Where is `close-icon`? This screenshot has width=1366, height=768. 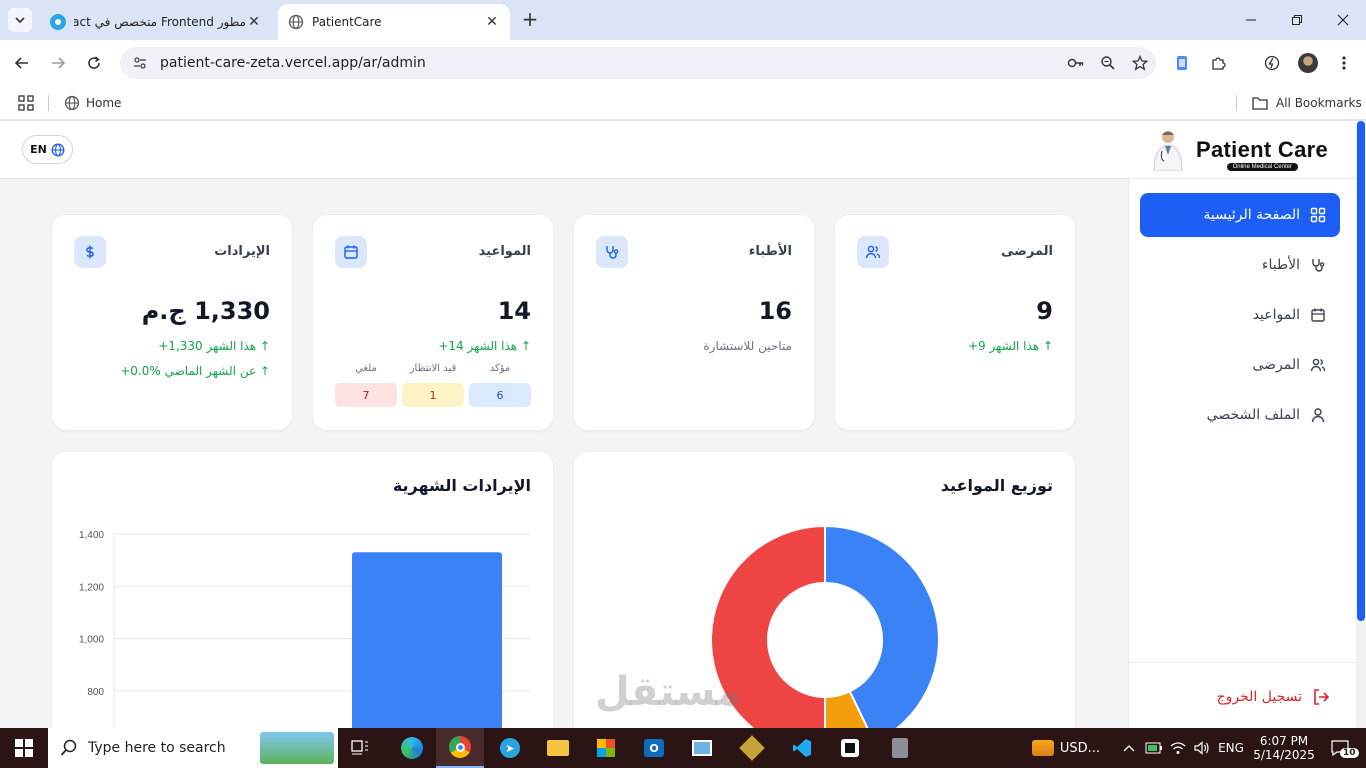
close-icon is located at coordinates (1343, 20).